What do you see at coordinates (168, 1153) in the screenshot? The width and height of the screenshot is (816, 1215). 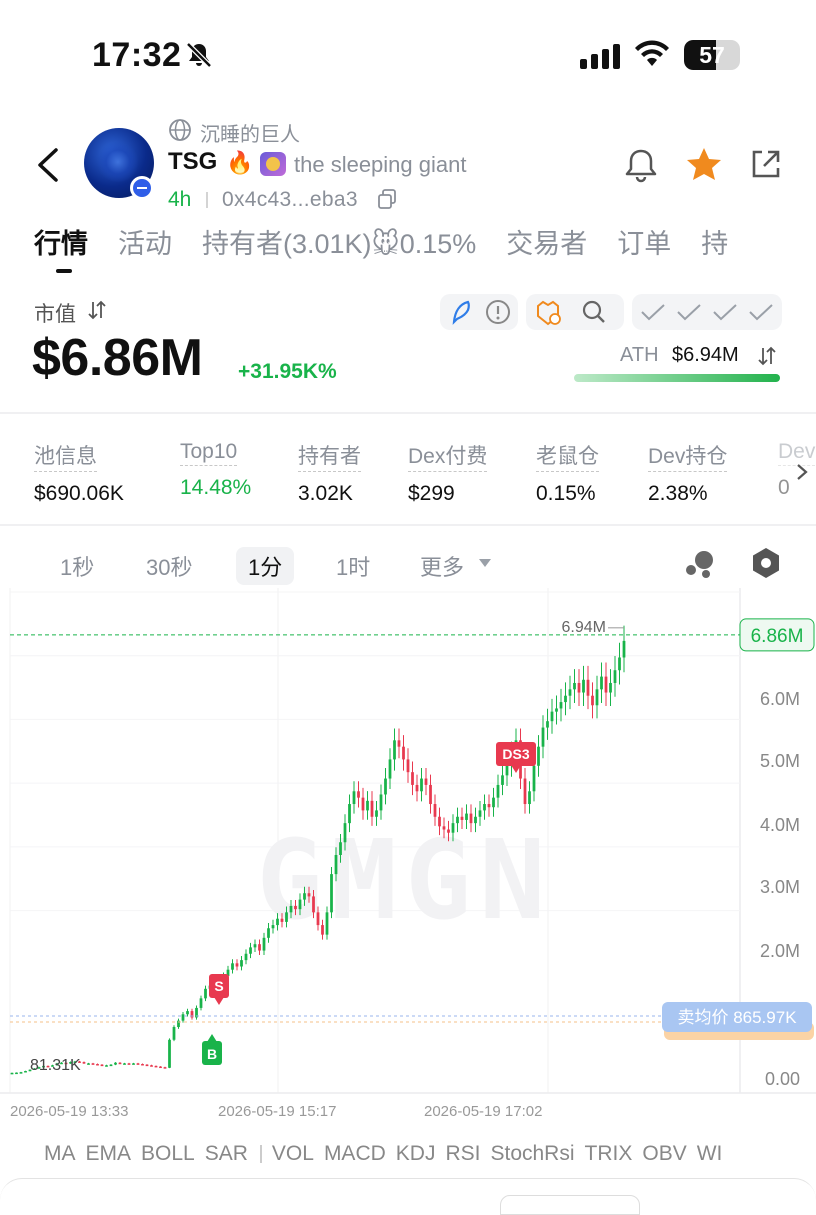 I see `indicator-boll: BOLL` at bounding box center [168, 1153].